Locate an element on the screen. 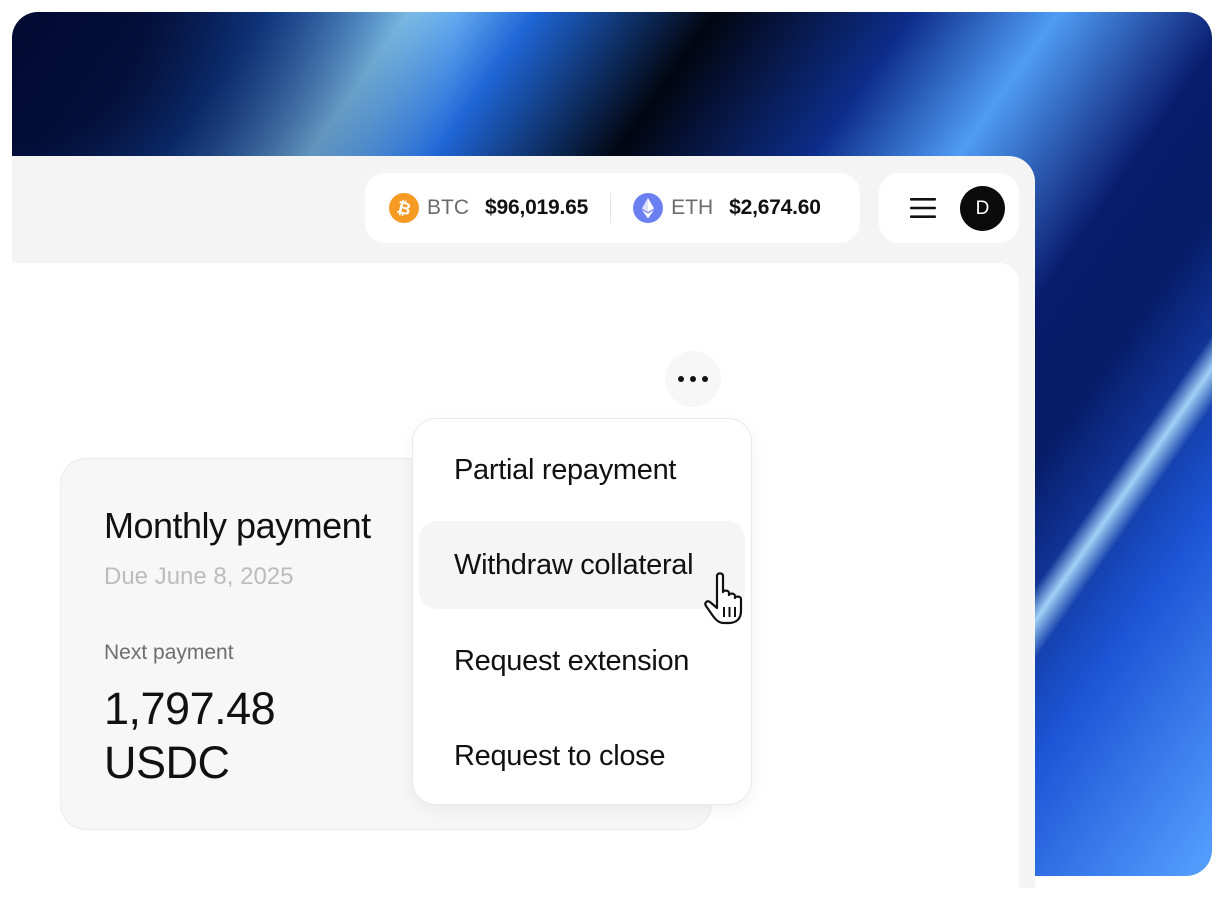 This screenshot has width=1224, height=903. card-title: Monthly payment is located at coordinates (237, 525).